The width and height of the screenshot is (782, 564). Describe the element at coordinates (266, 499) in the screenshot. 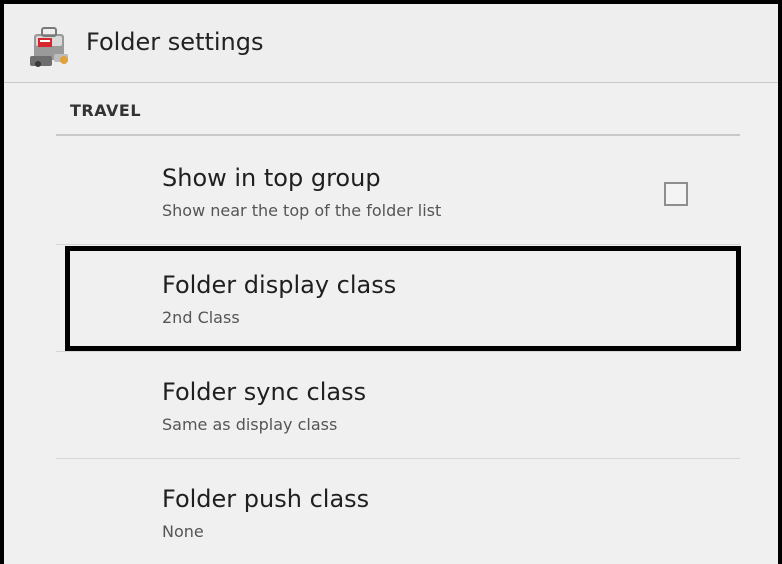

I see `pref-title: Folder push class` at that location.